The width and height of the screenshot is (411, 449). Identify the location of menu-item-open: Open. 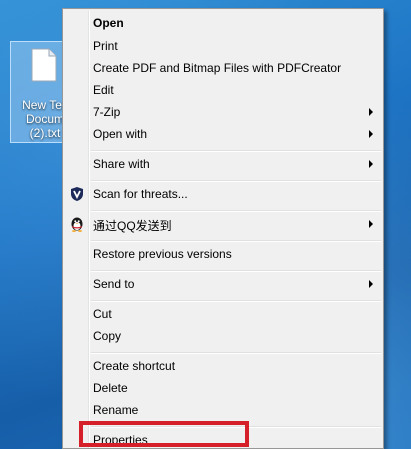
(223, 23).